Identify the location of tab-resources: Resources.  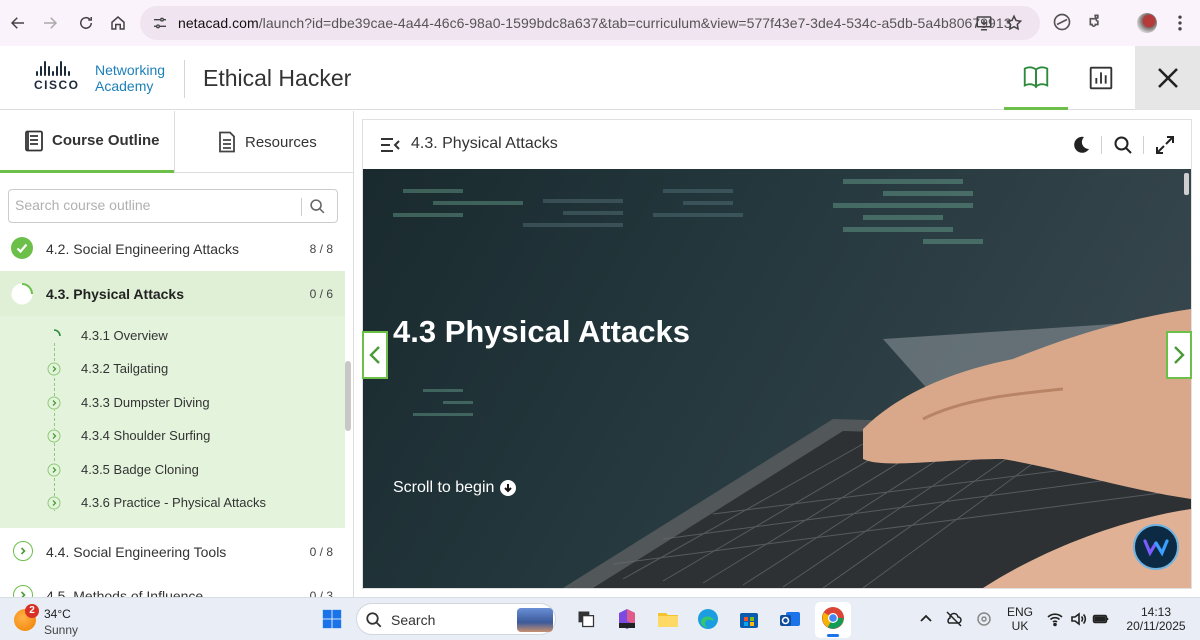
(264, 142).